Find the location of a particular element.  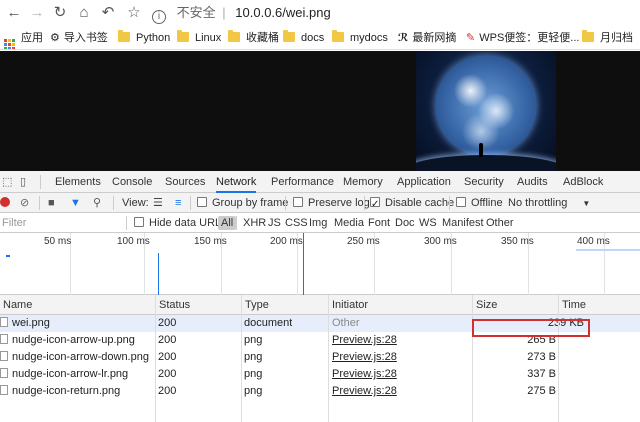

checkbox is located at coordinates (461, 202).